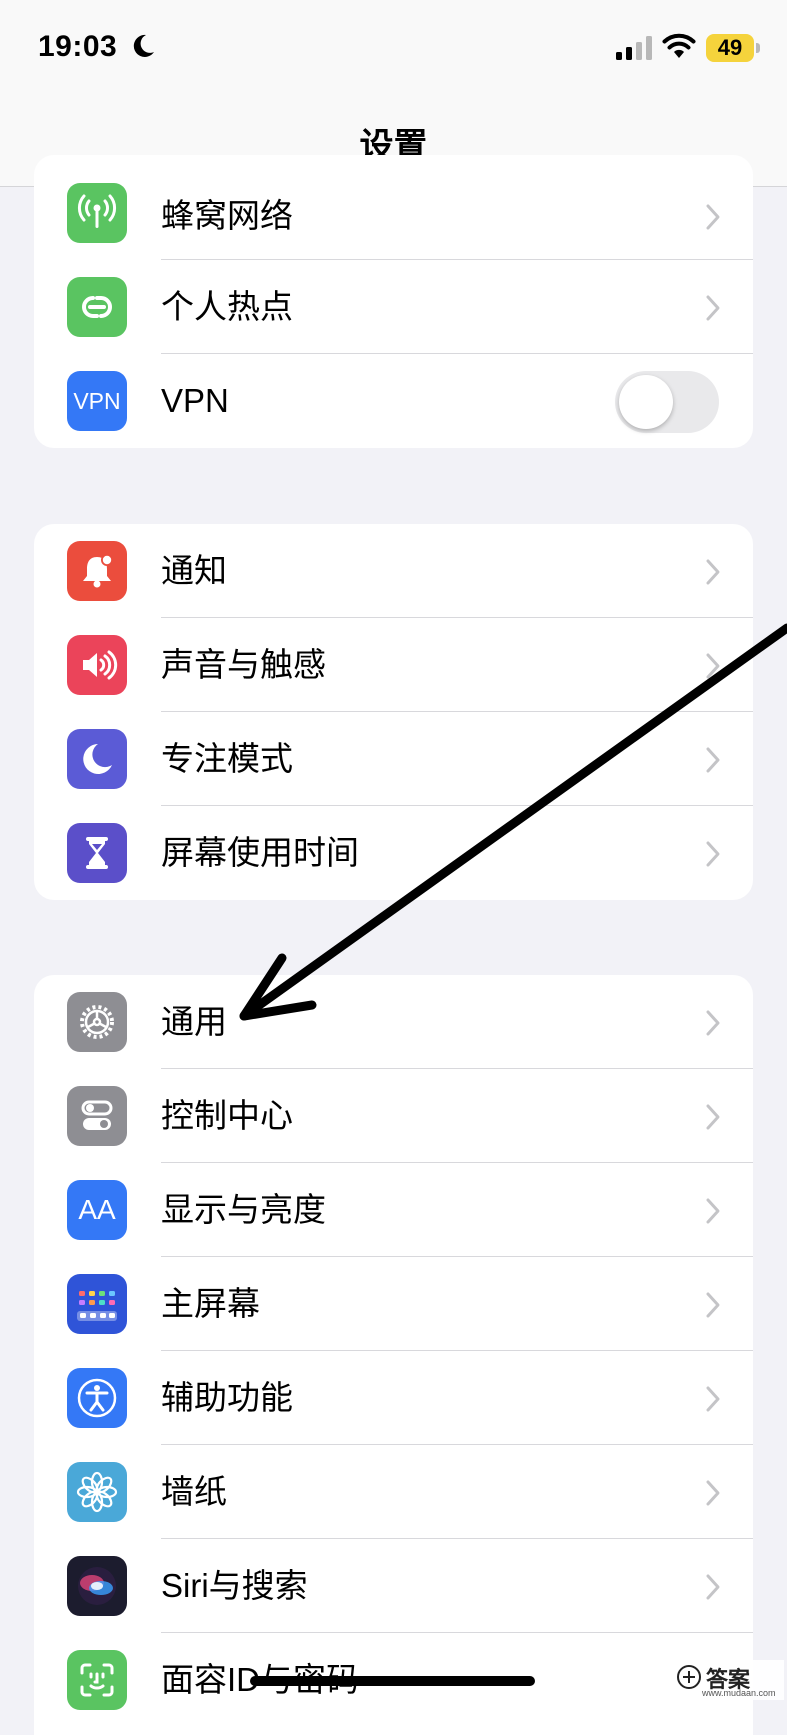 The width and height of the screenshot is (787, 1735). What do you see at coordinates (393, 401) in the screenshot?
I see `settings-row-vpn: VPN VPN` at bounding box center [393, 401].